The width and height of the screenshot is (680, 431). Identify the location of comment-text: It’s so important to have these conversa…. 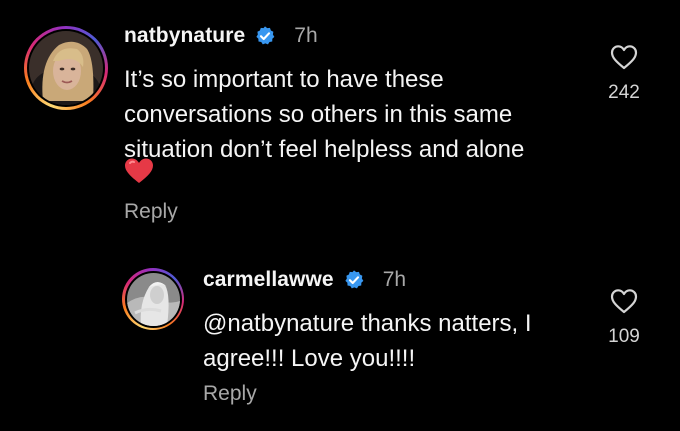
(324, 114).